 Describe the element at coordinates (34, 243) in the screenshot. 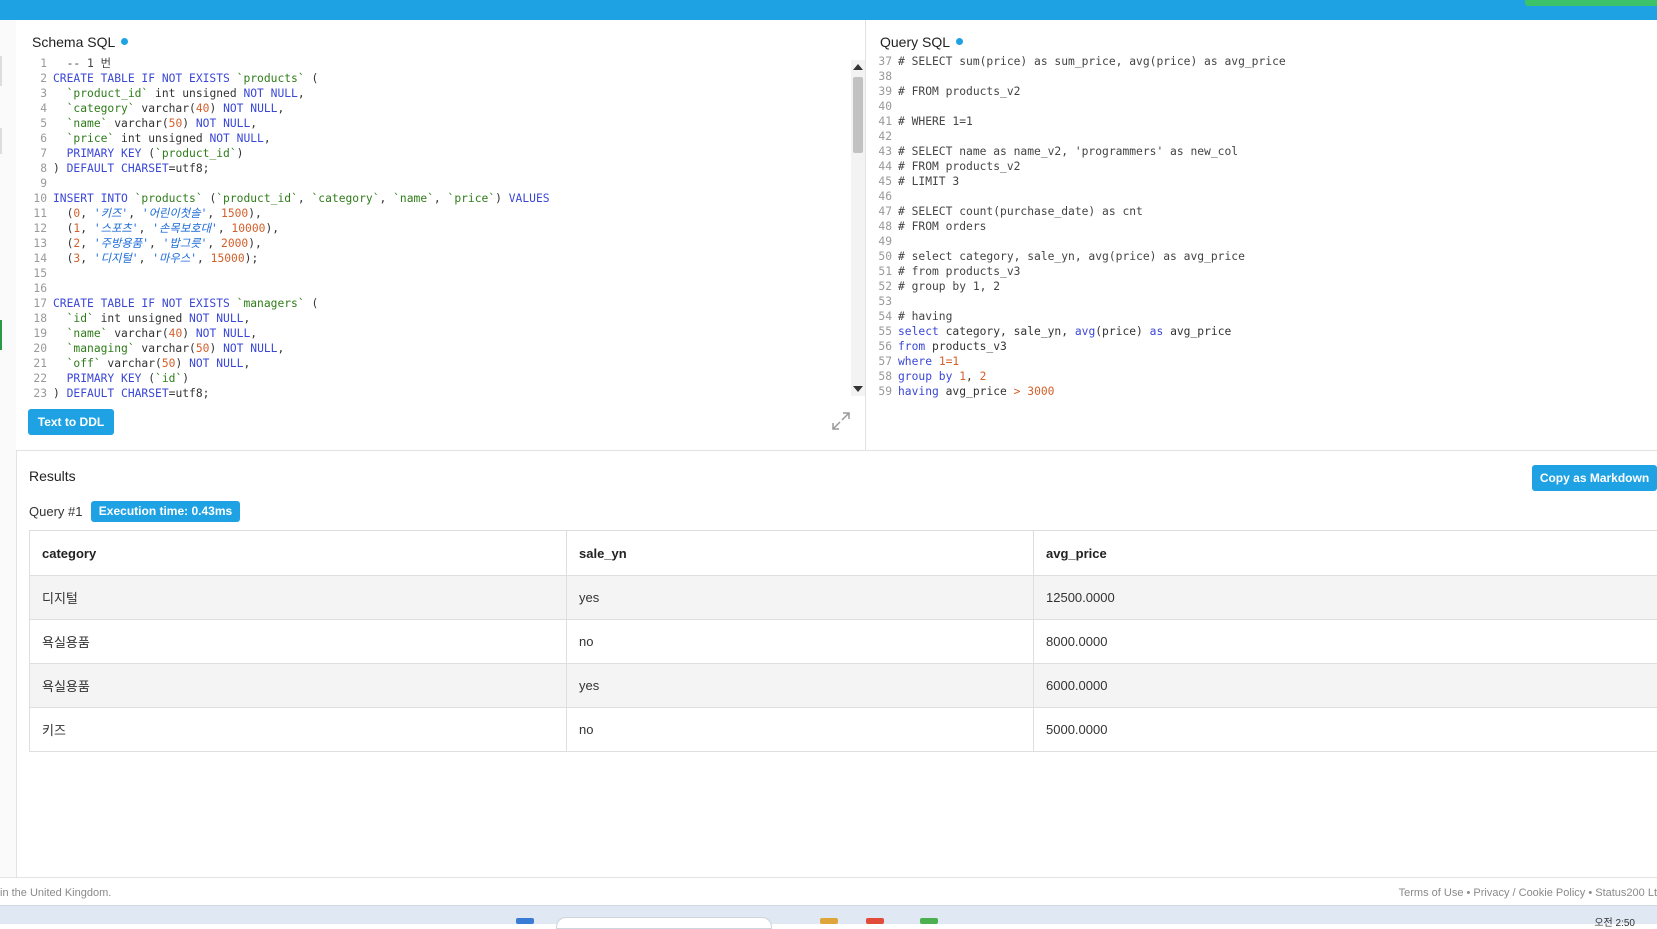

I see `line-number: 13` at that location.